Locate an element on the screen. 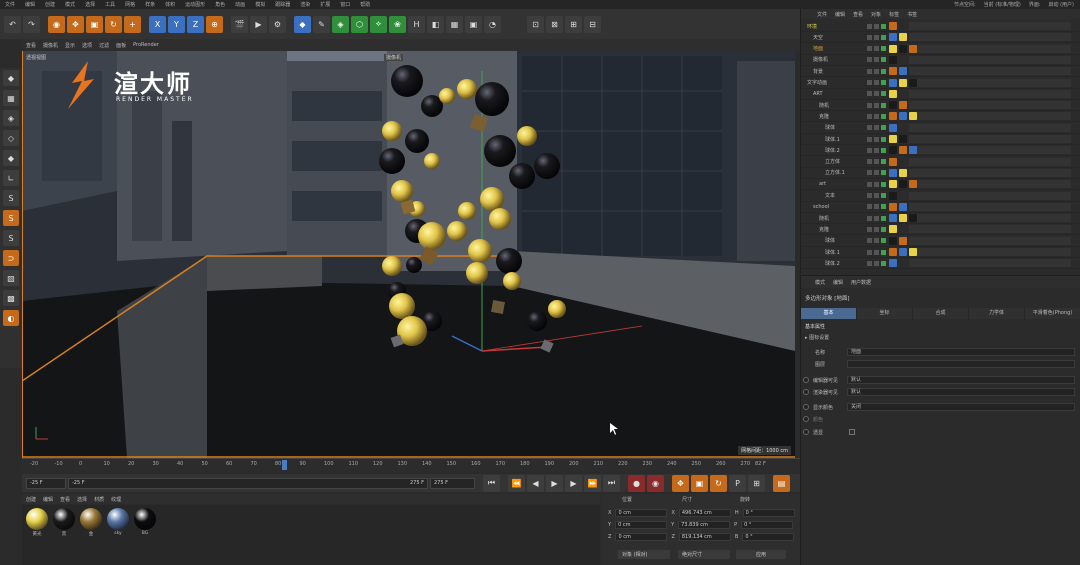  polygons-mode-icon: ◆ is located at coordinates (11, 158).